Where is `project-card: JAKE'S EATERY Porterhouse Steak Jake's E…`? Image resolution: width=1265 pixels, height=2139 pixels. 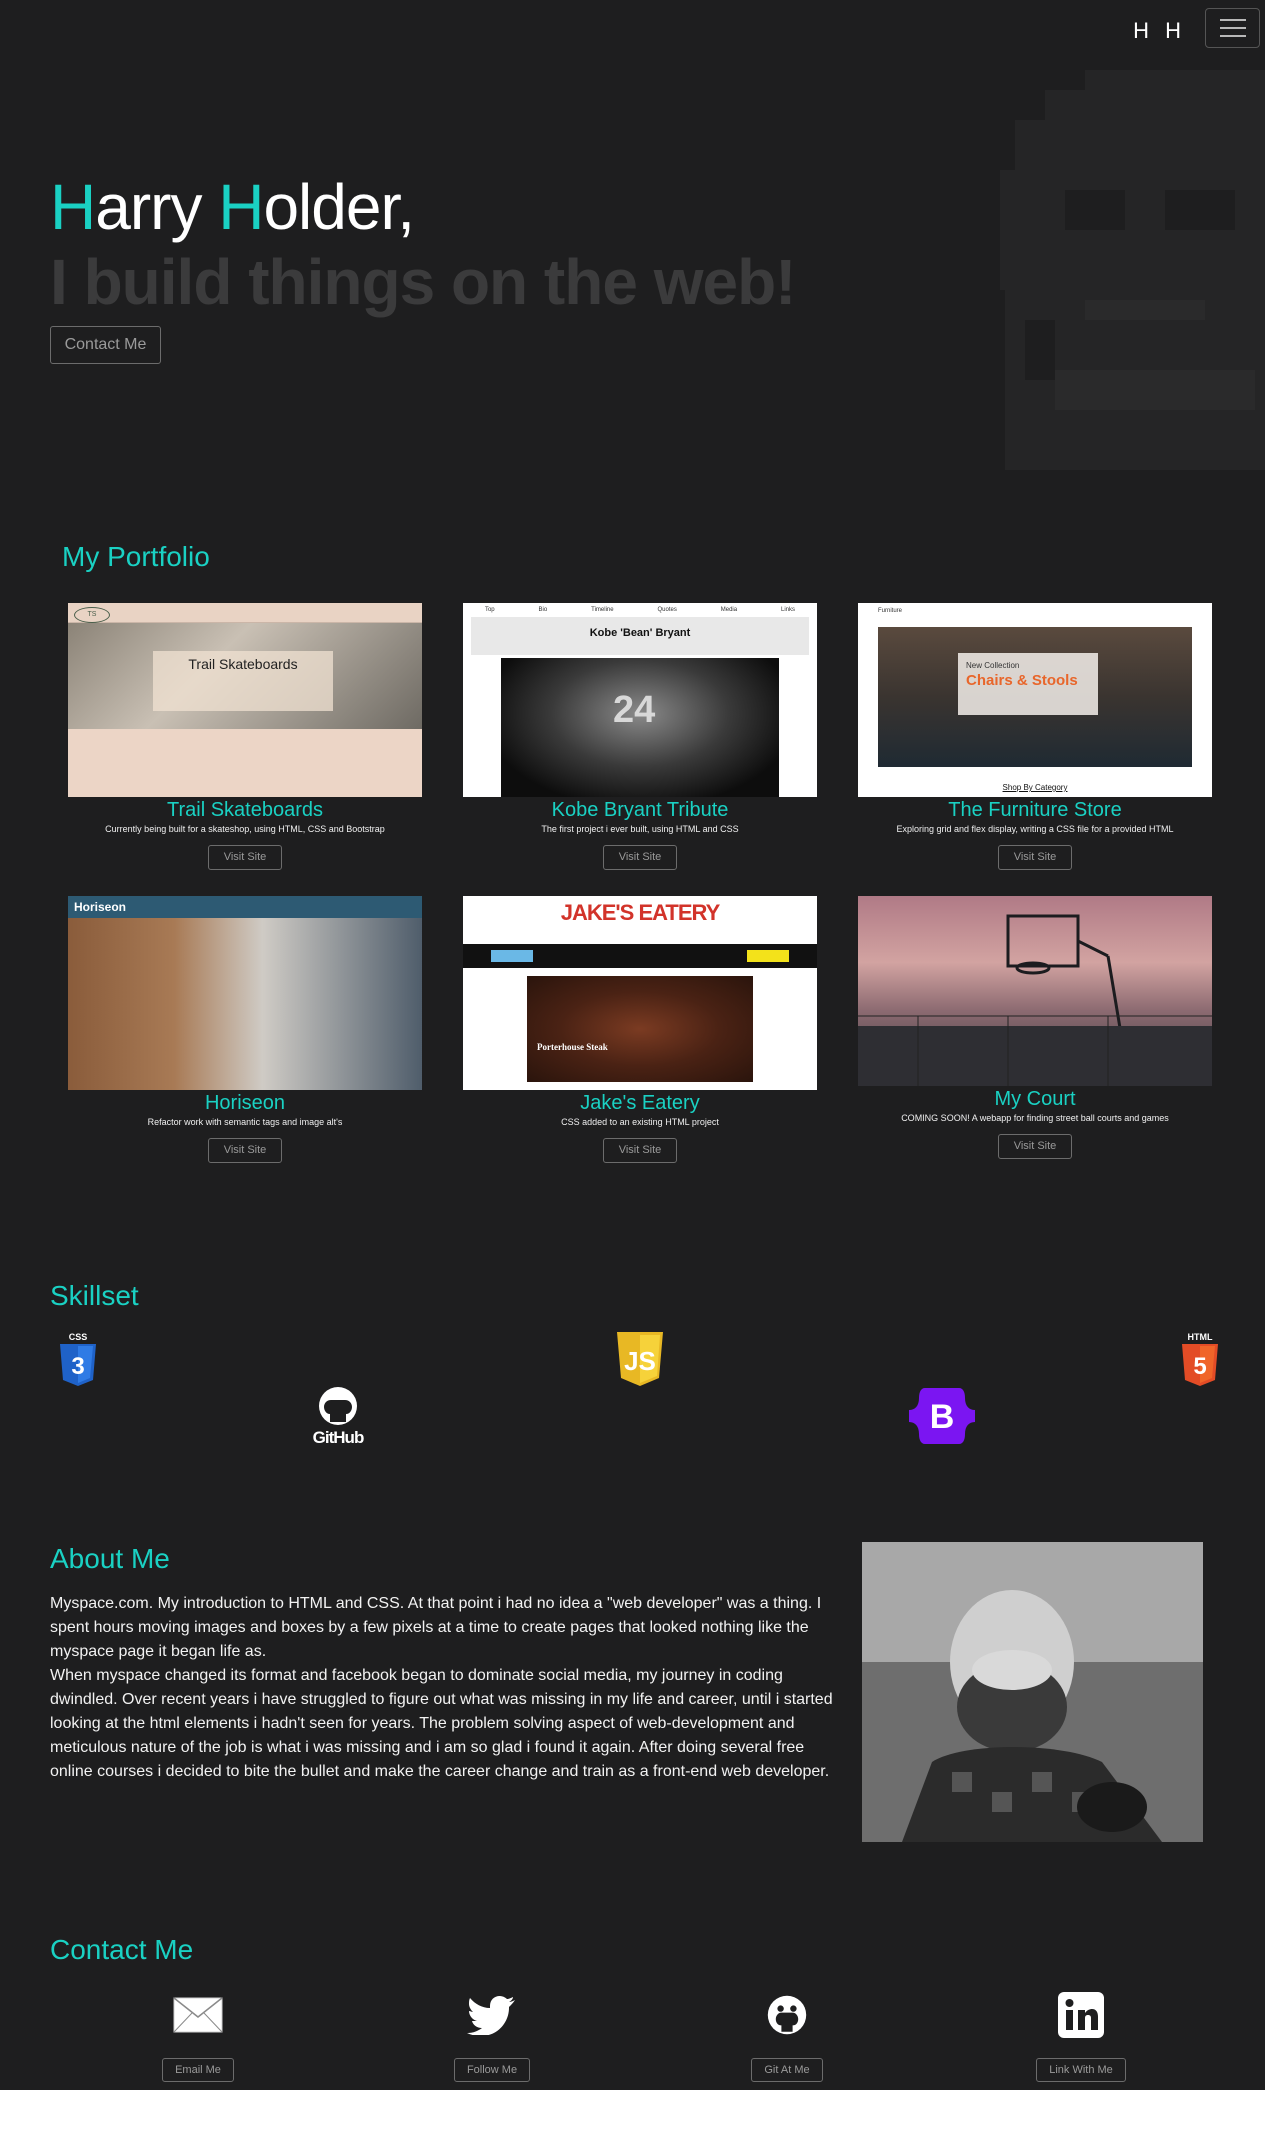
project-card: JAKE'S EATERY Porterhouse Steak Jake's E… is located at coordinates (640, 1029).